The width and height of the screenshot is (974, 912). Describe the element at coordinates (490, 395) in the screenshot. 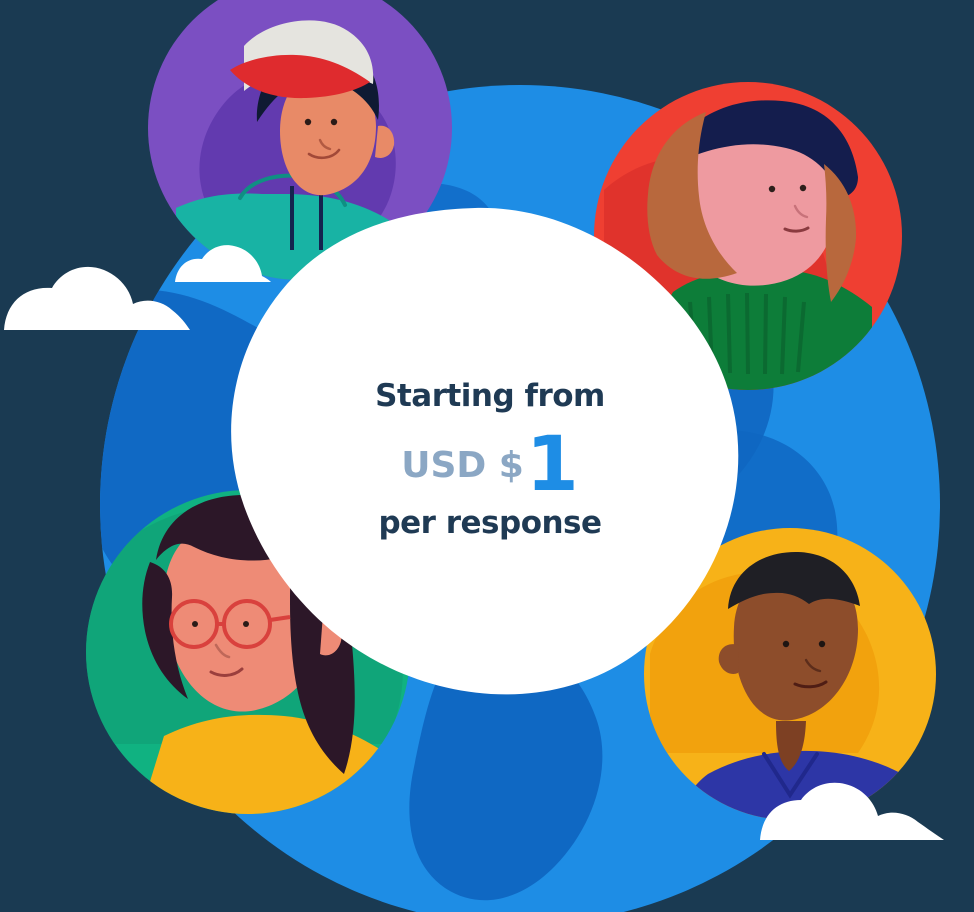

I see `starting-from-text: Starting from` at that location.